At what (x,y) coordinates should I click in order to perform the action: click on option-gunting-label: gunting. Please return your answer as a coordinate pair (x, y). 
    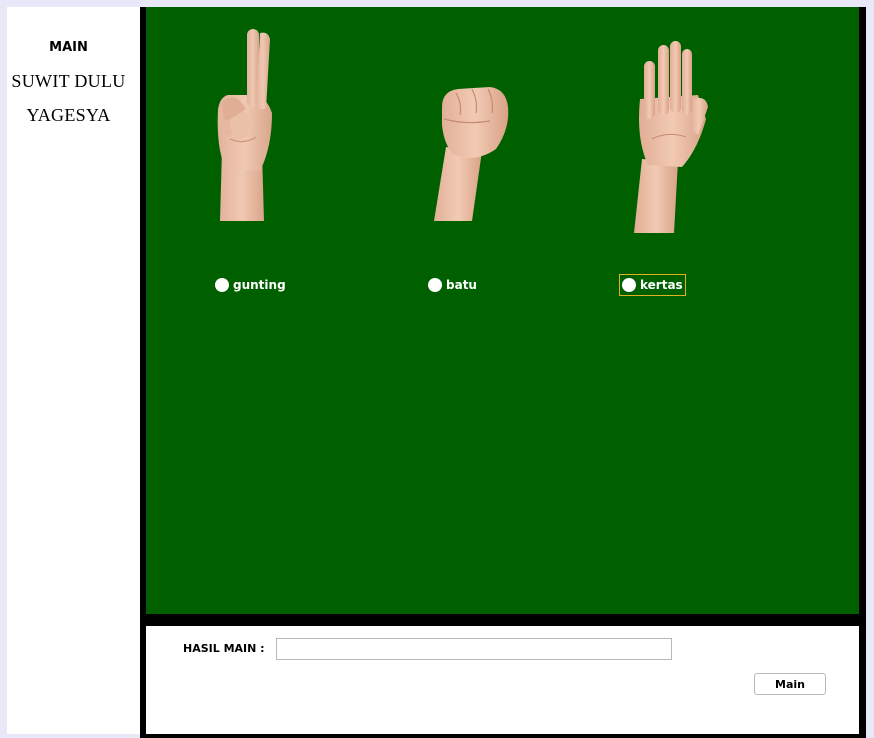
    Looking at the image, I should click on (259, 285).